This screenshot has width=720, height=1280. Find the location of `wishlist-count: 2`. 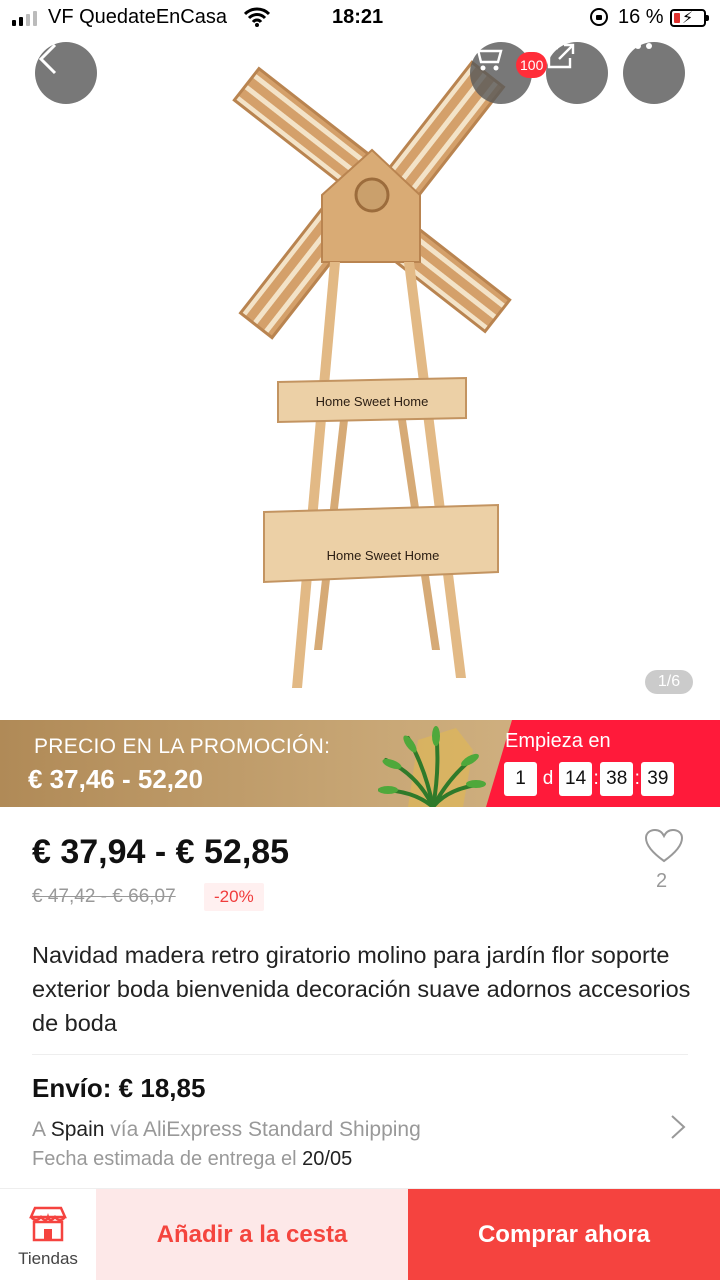

wishlist-count: 2 is located at coordinates (662, 881).